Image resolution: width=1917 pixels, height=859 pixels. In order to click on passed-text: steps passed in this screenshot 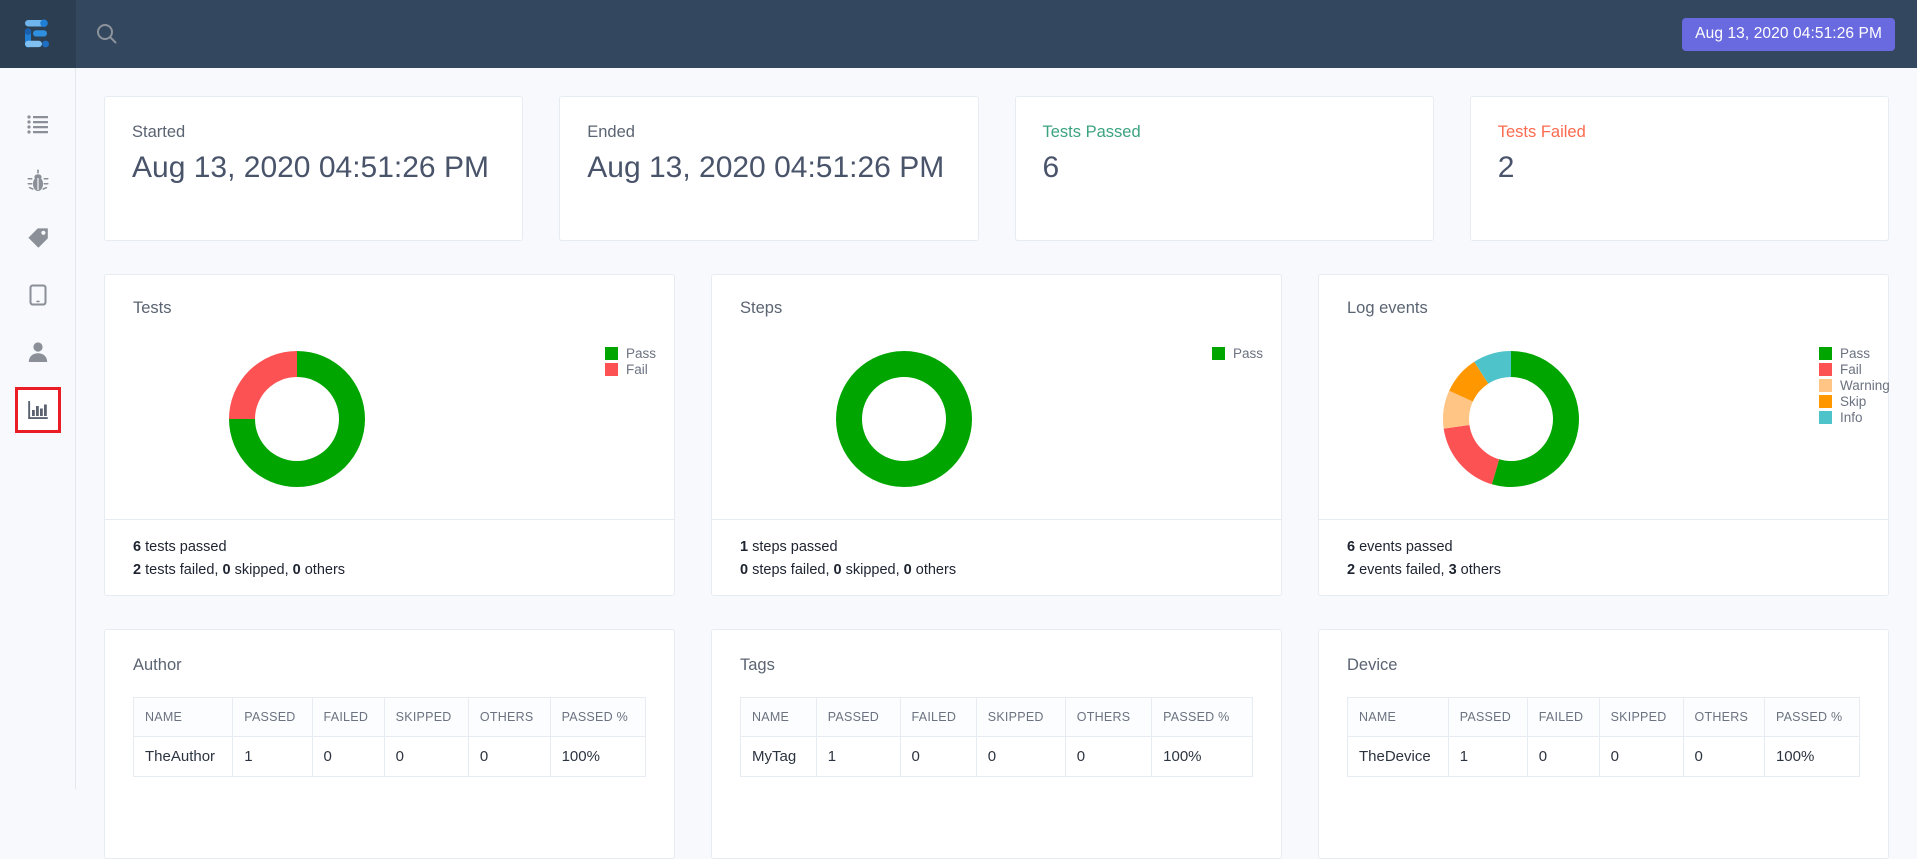, I will do `click(793, 547)`.